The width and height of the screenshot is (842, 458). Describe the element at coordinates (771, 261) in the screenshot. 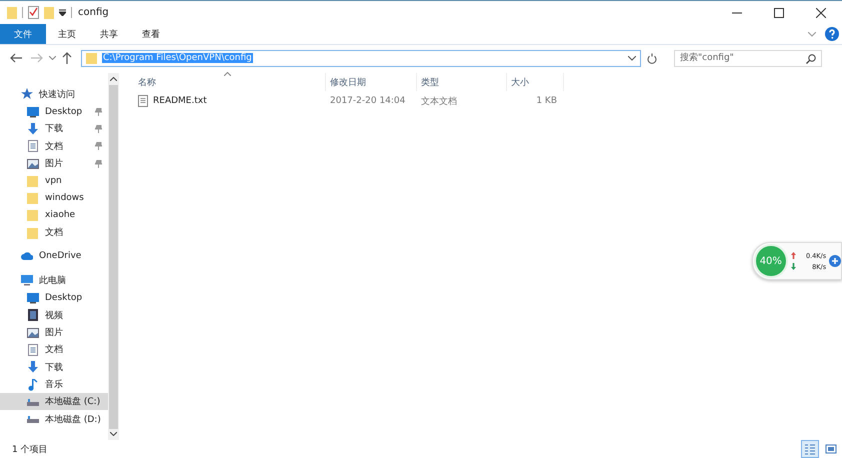

I see `percent-ball: 40%` at that location.